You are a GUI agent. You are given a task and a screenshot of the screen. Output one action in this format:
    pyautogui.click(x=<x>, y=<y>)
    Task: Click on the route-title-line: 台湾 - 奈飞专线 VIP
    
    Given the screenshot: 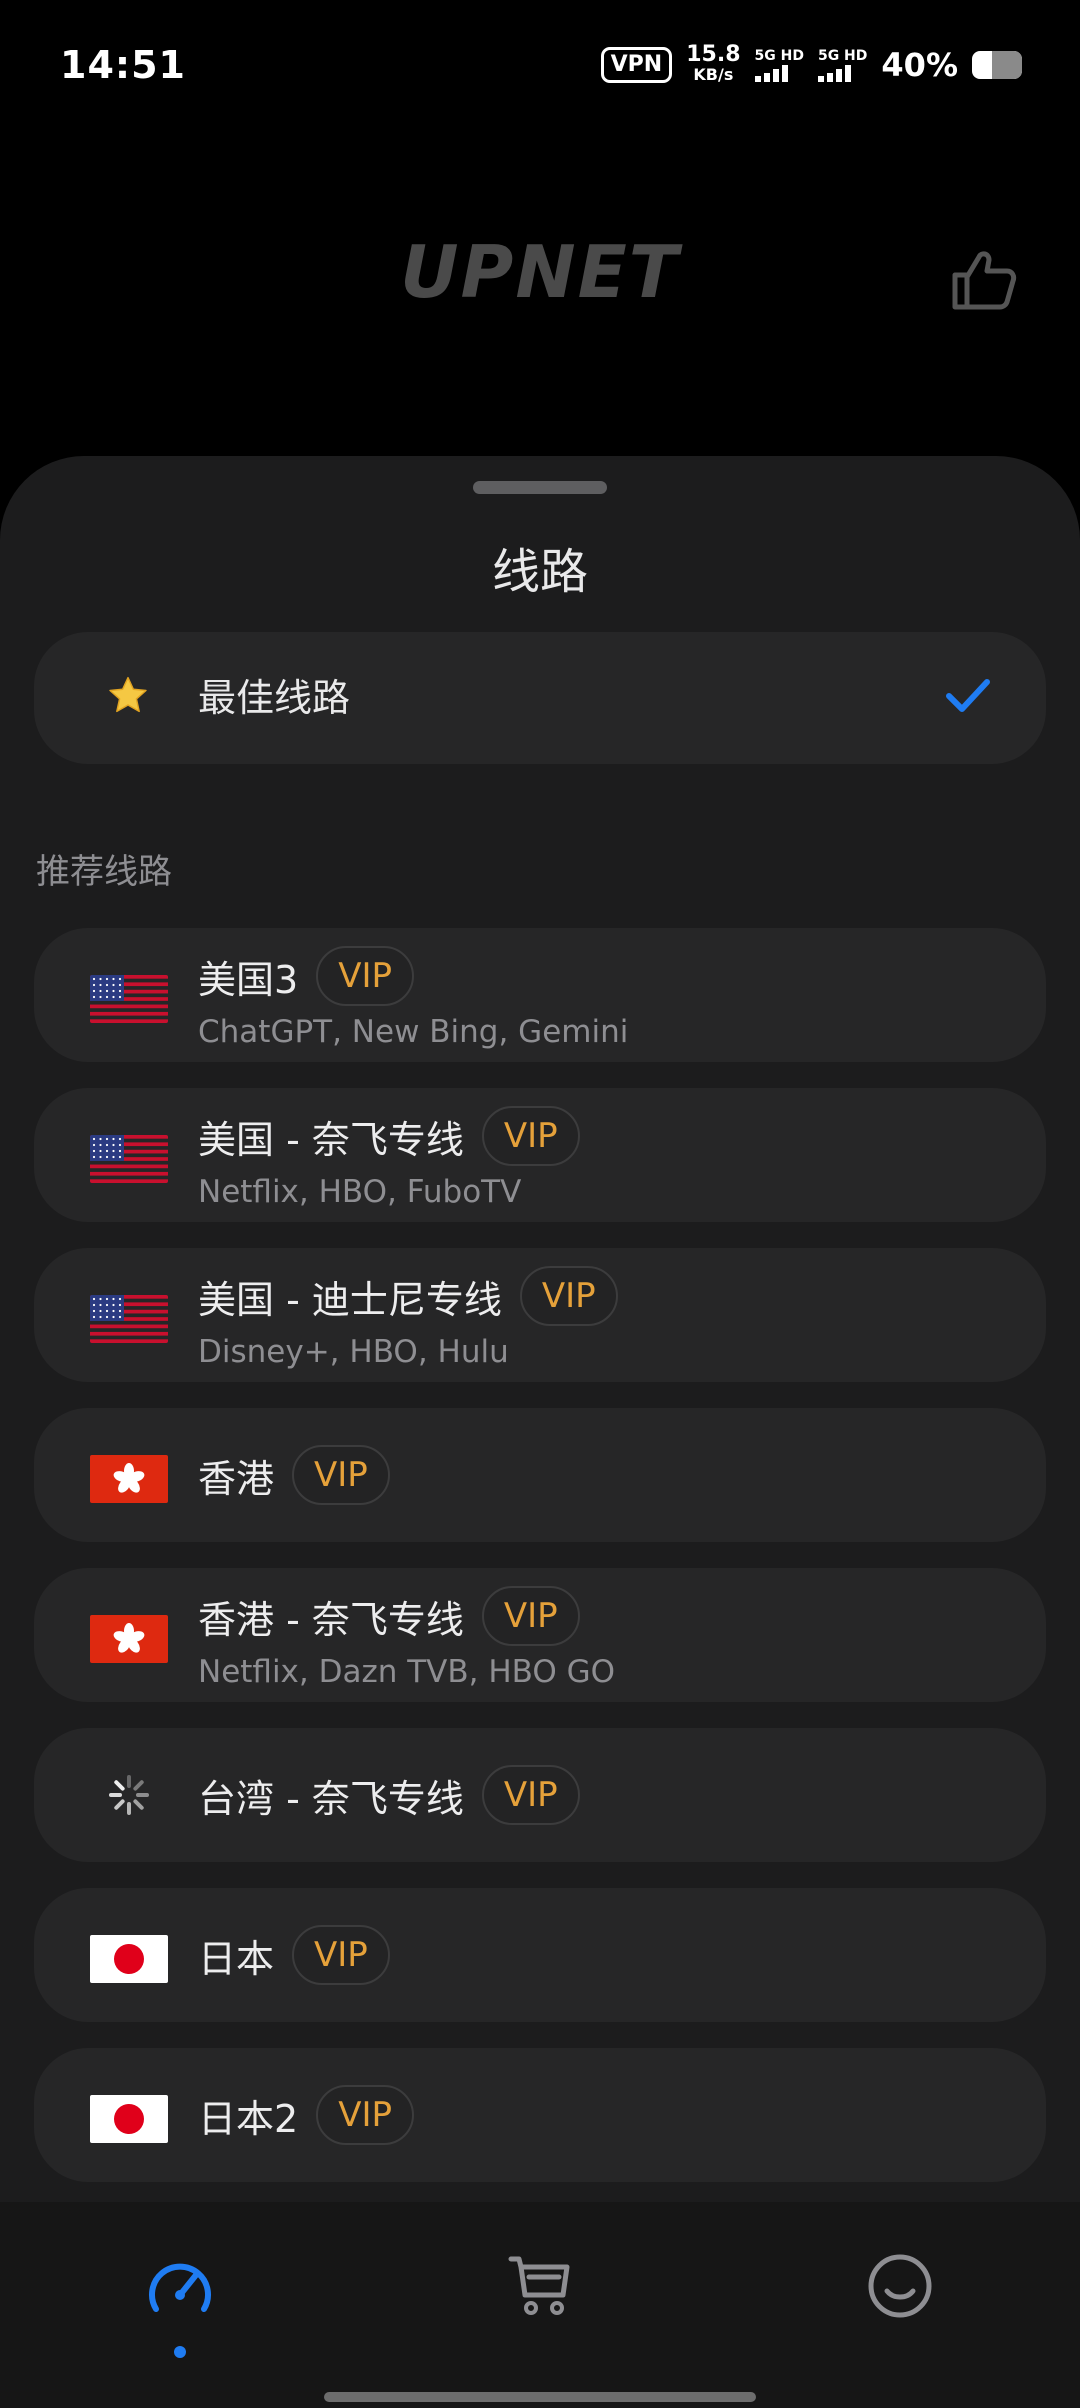 What is the action you would take?
    pyautogui.click(x=389, y=1795)
    